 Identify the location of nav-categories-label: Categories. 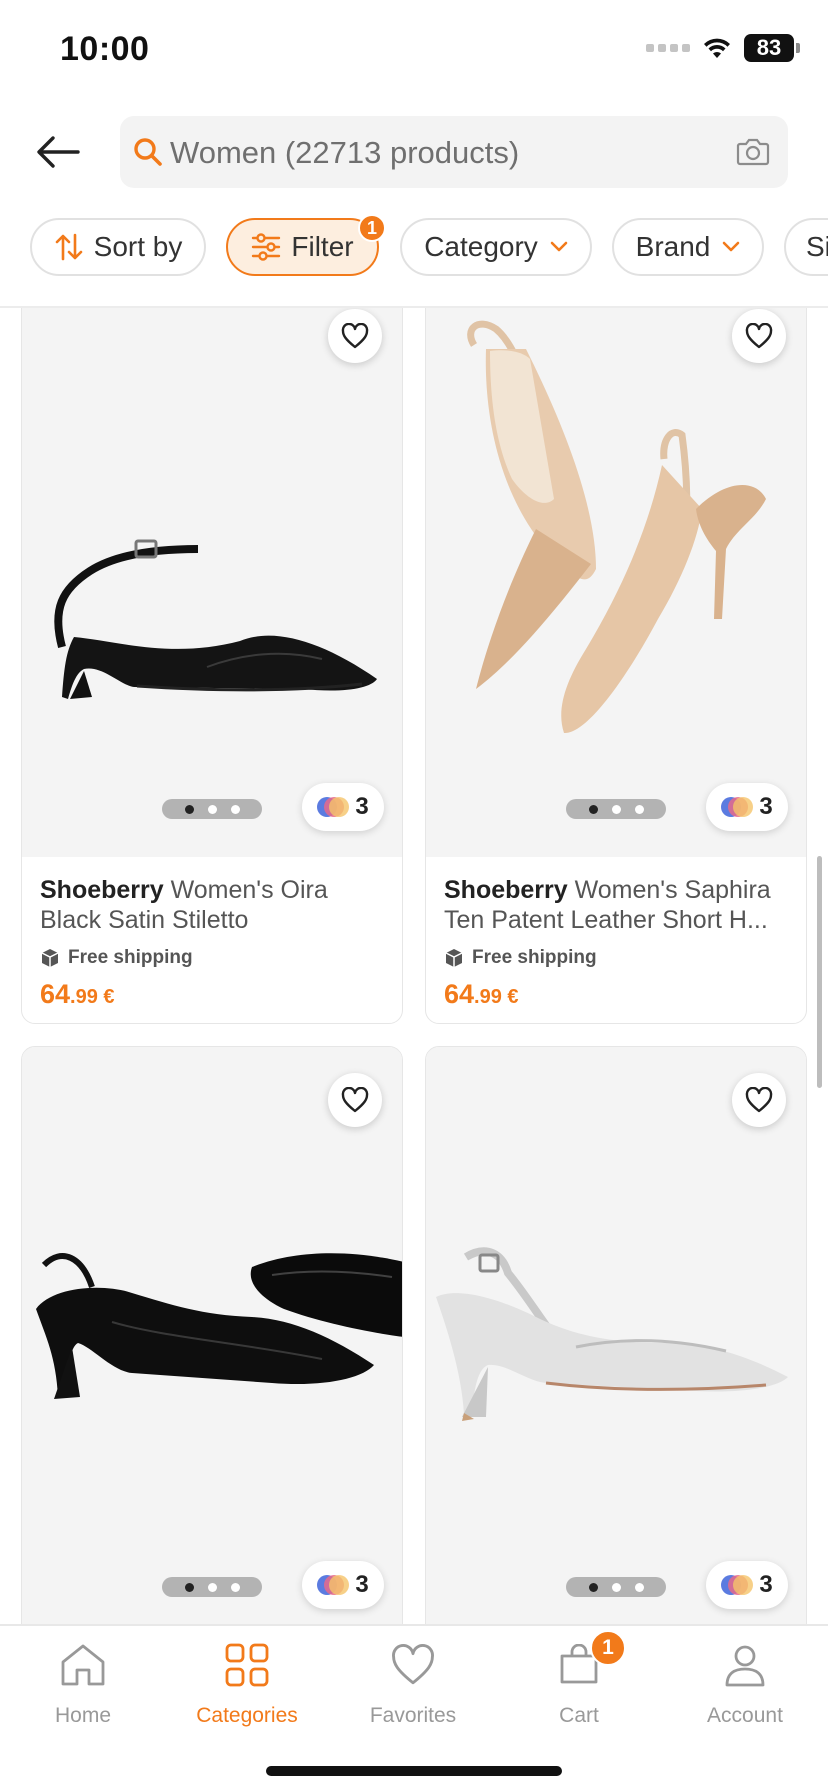
(247, 1715).